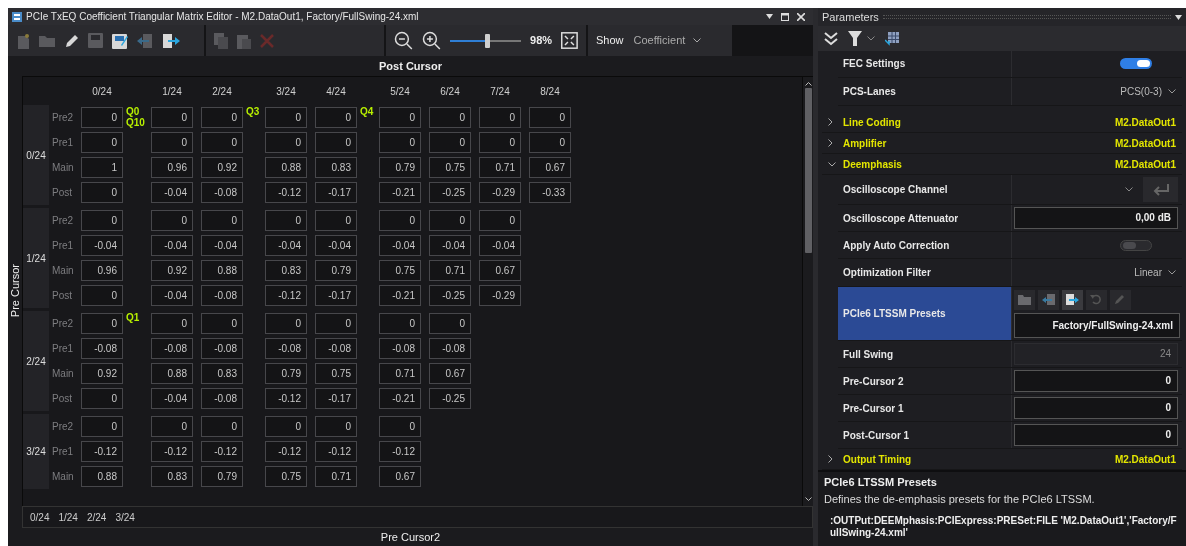 The image size is (1186, 546). I want to click on close-icon, so click(801, 16).